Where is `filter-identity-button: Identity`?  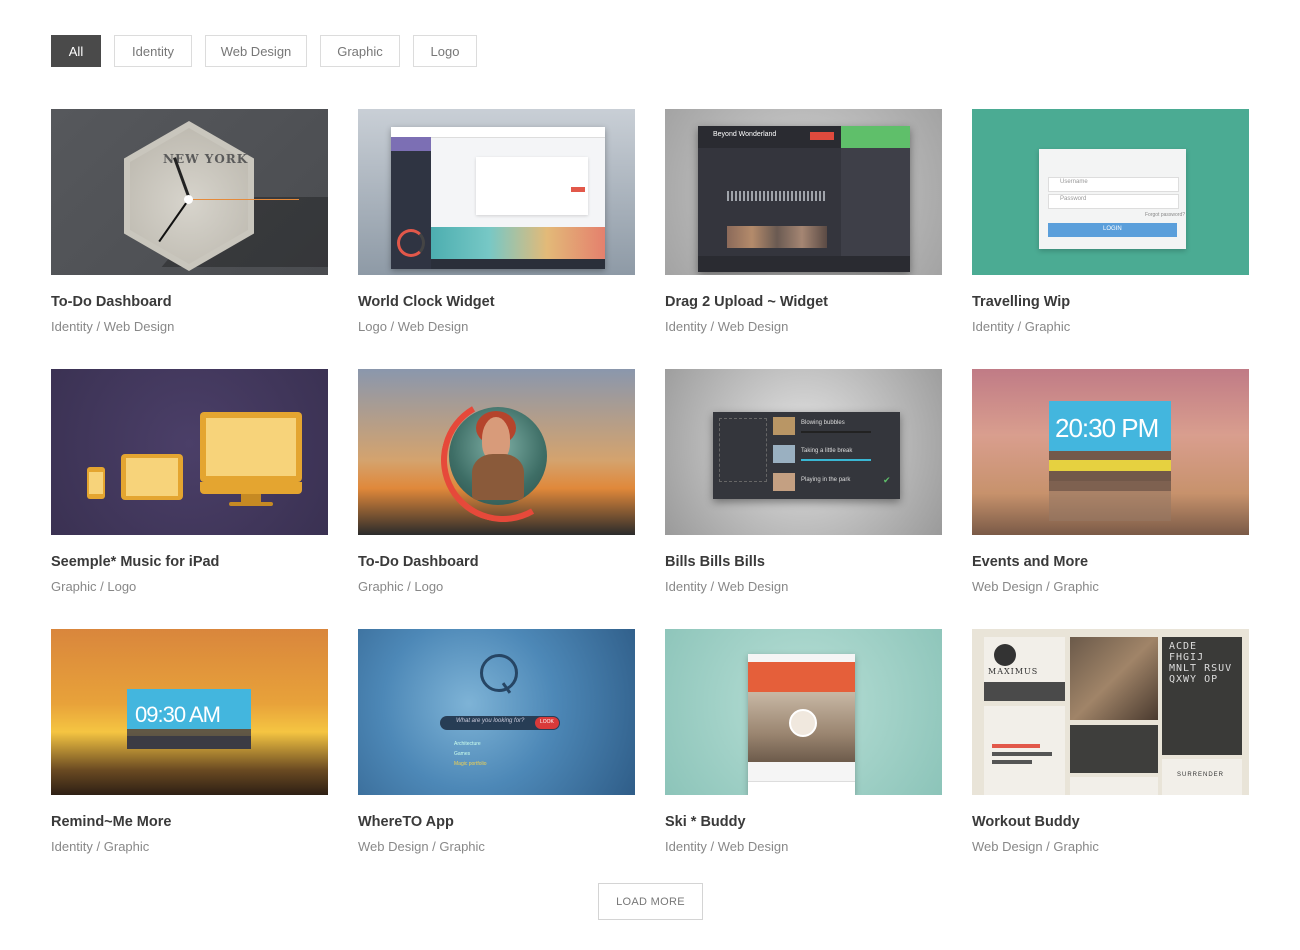 filter-identity-button: Identity is located at coordinates (153, 51).